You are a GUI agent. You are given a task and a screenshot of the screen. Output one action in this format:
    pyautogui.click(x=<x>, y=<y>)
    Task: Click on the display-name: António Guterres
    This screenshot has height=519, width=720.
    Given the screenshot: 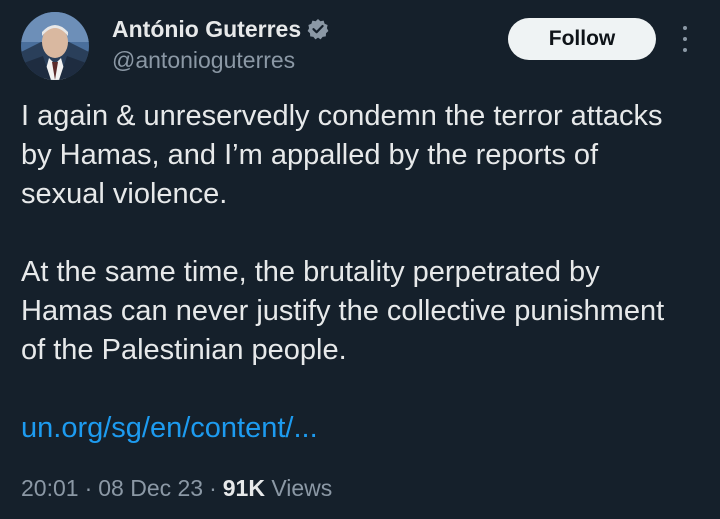 What is the action you would take?
    pyautogui.click(x=206, y=29)
    